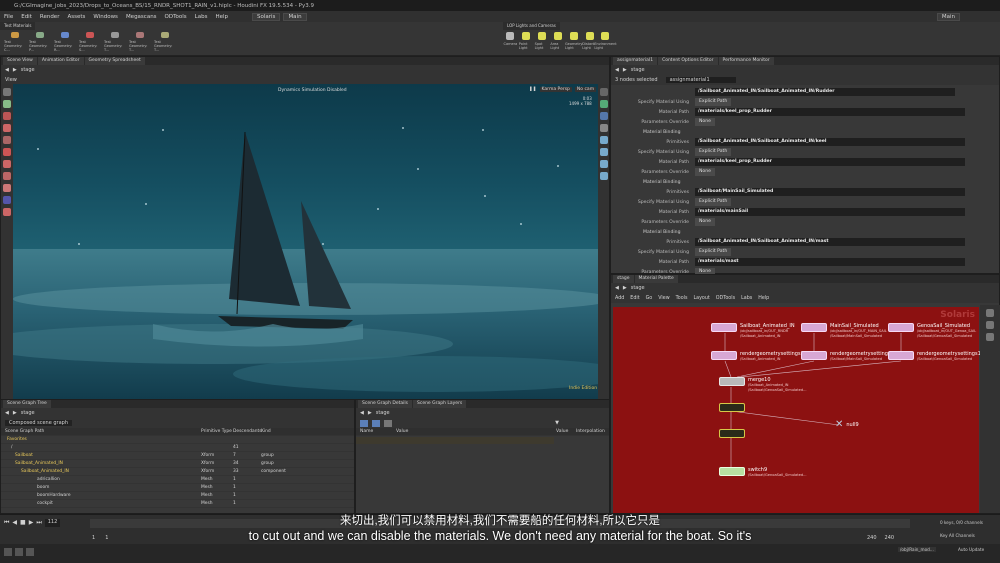 This screenshot has height=563, width=1000. What do you see at coordinates (176, 17) in the screenshot?
I see `menu-odtools: ODTools` at bounding box center [176, 17].